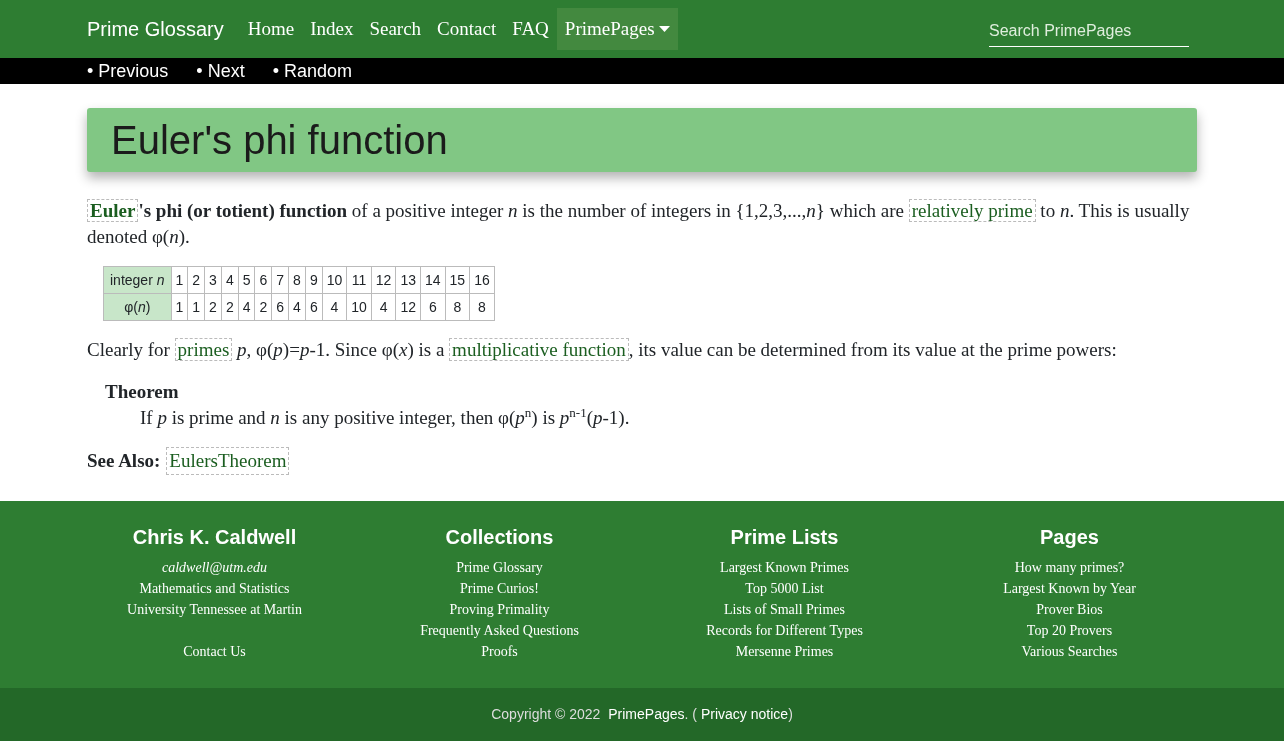 This screenshot has height=744, width=1284. What do you see at coordinates (214, 567) in the screenshot?
I see `email-link: caldwell@utm.edu` at bounding box center [214, 567].